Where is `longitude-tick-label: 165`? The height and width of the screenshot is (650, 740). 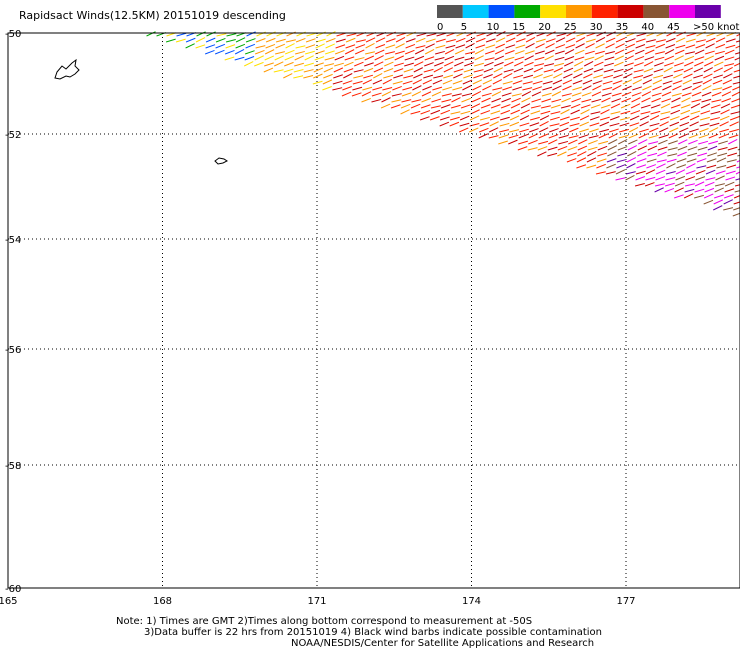
longitude-tick-label: 165 is located at coordinates (9, 601).